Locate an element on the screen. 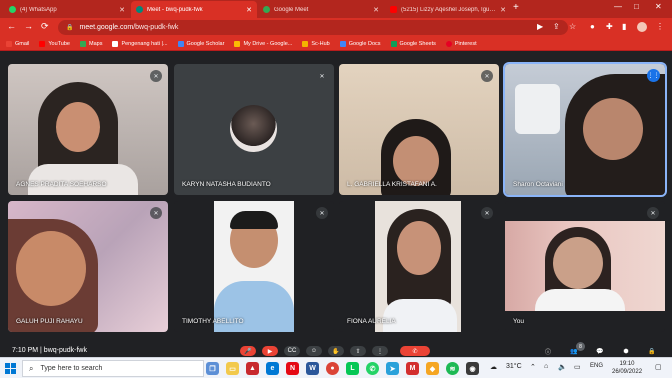 The height and width of the screenshot is (378, 672). word-icon: W is located at coordinates (312, 368).